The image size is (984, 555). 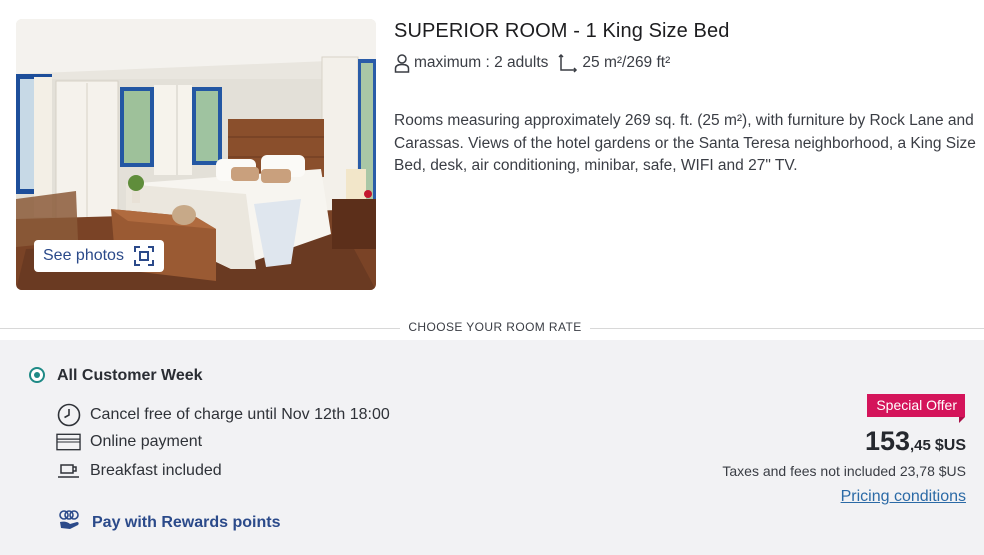 What do you see at coordinates (156, 470) in the screenshot?
I see `feature-label: Breakfast included` at bounding box center [156, 470].